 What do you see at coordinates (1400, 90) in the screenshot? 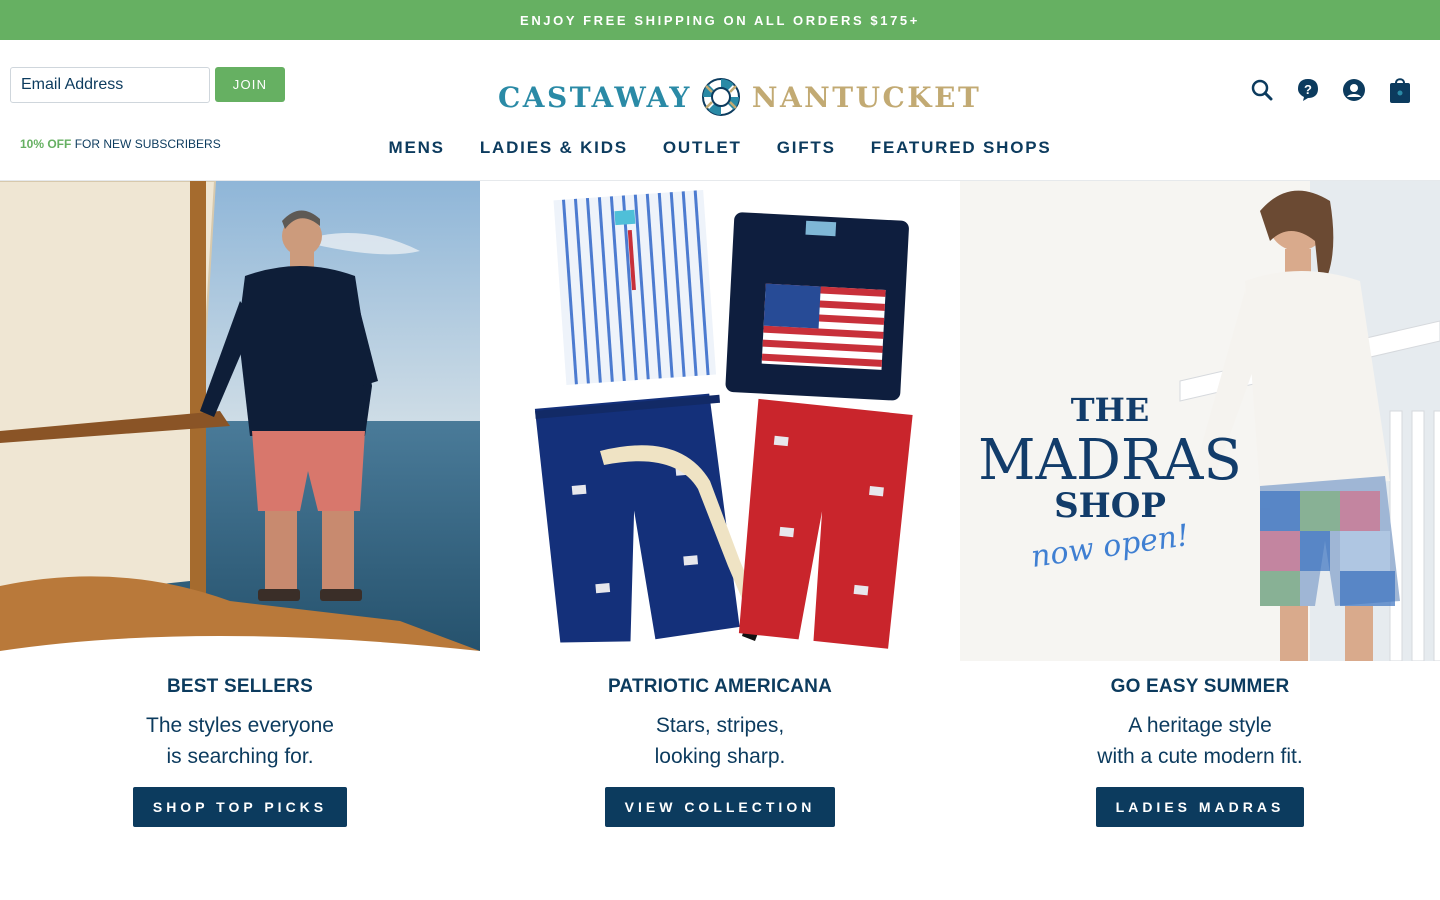
I see `cart-icon` at bounding box center [1400, 90].